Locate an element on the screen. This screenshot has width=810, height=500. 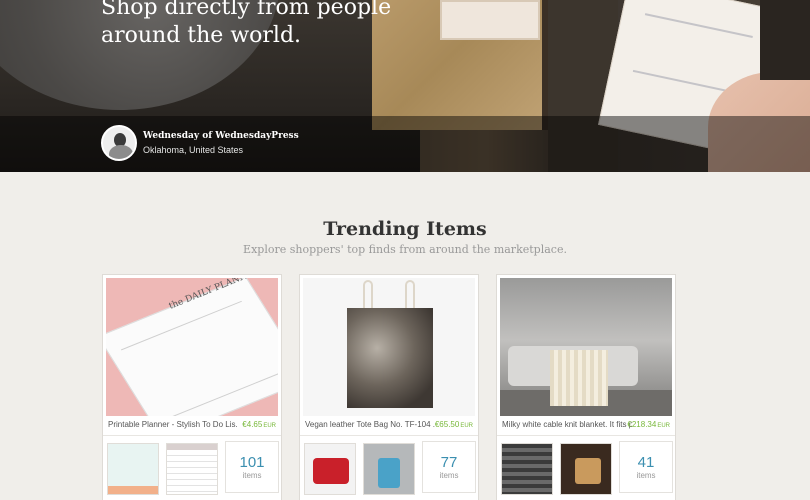
product-price: €65.50EUR is located at coordinates (453, 424).